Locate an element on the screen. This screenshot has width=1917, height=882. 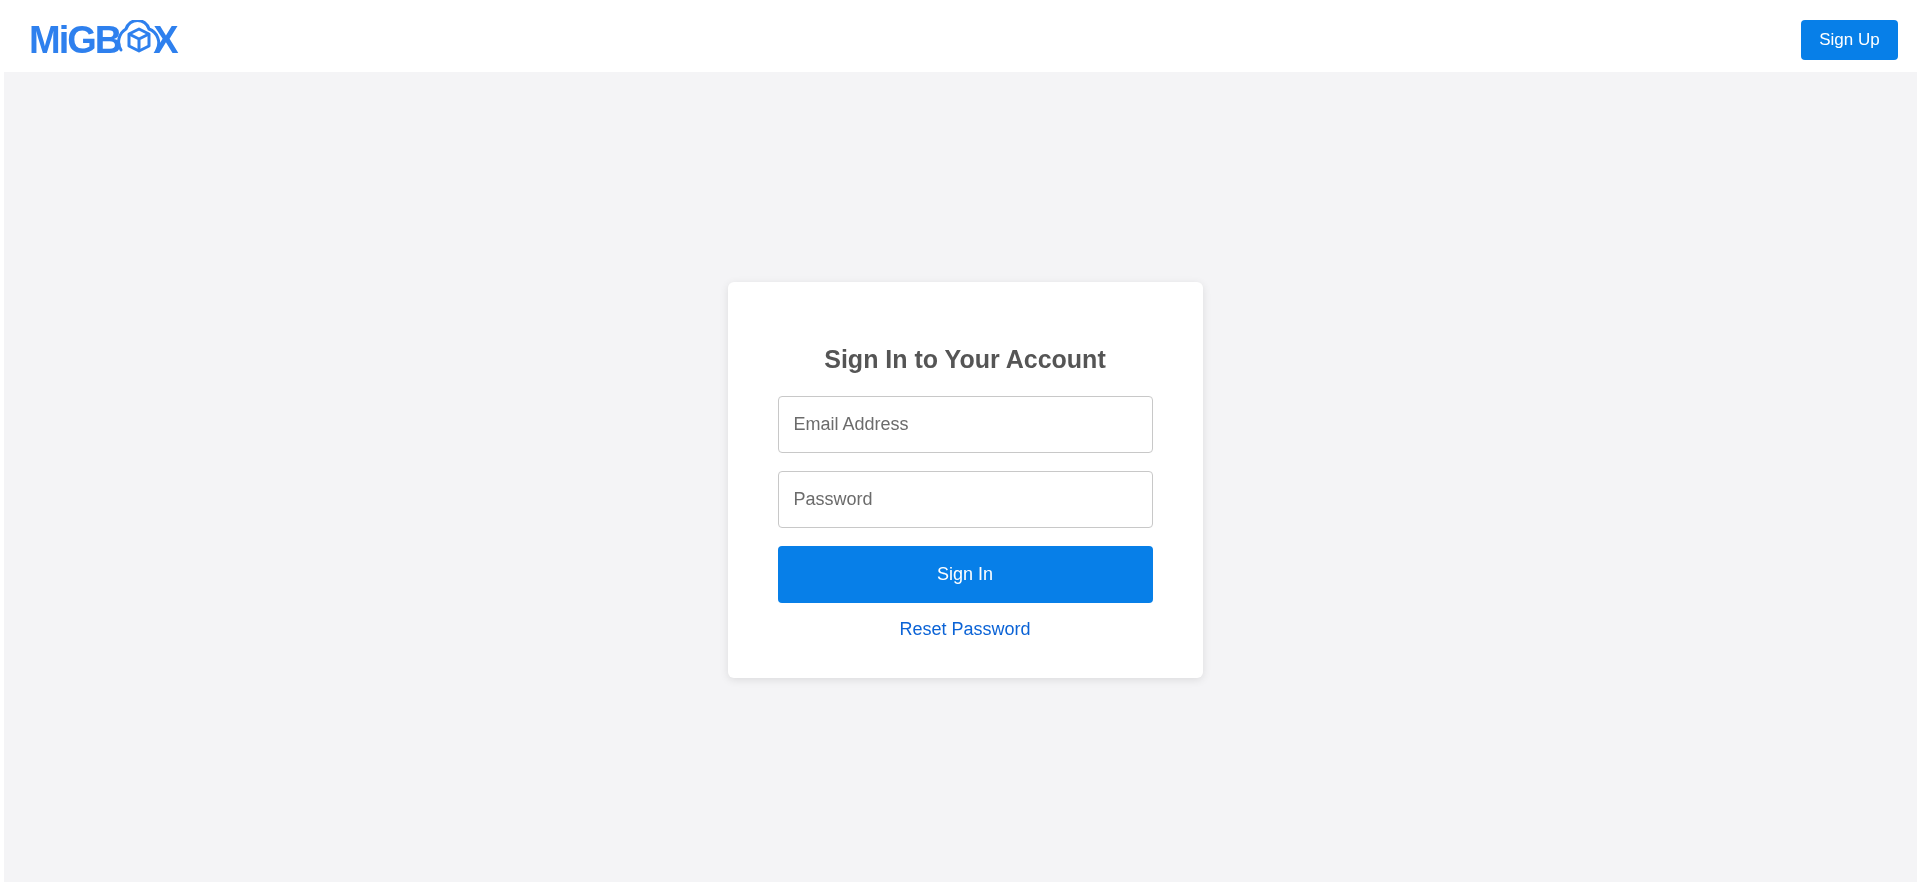
login-title: Sign In to Your Account is located at coordinates (965, 359).